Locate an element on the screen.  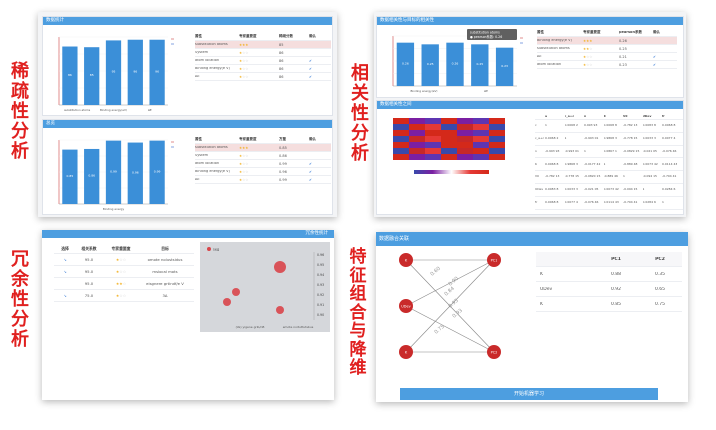
matrix-cell: -0.076 46 is located at coordinates (591, 202).